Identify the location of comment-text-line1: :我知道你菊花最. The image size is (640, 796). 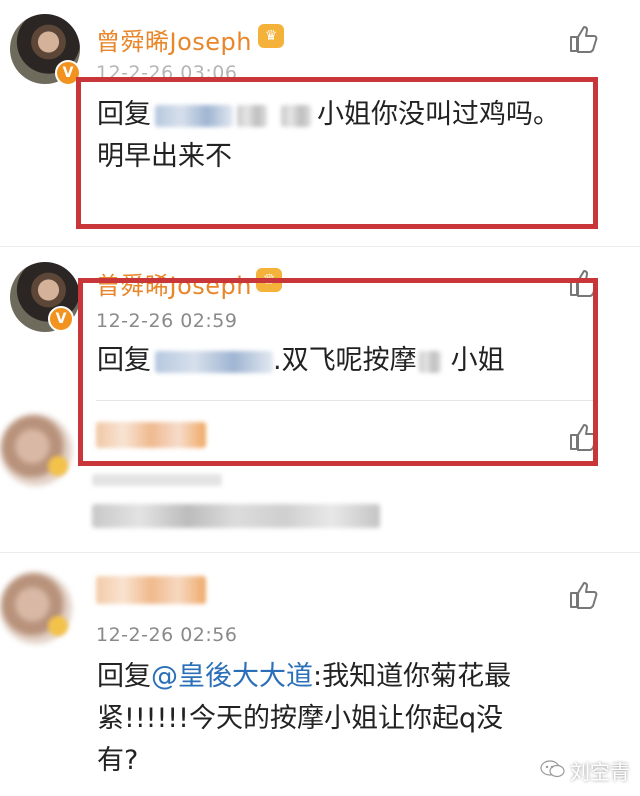
(412, 676).